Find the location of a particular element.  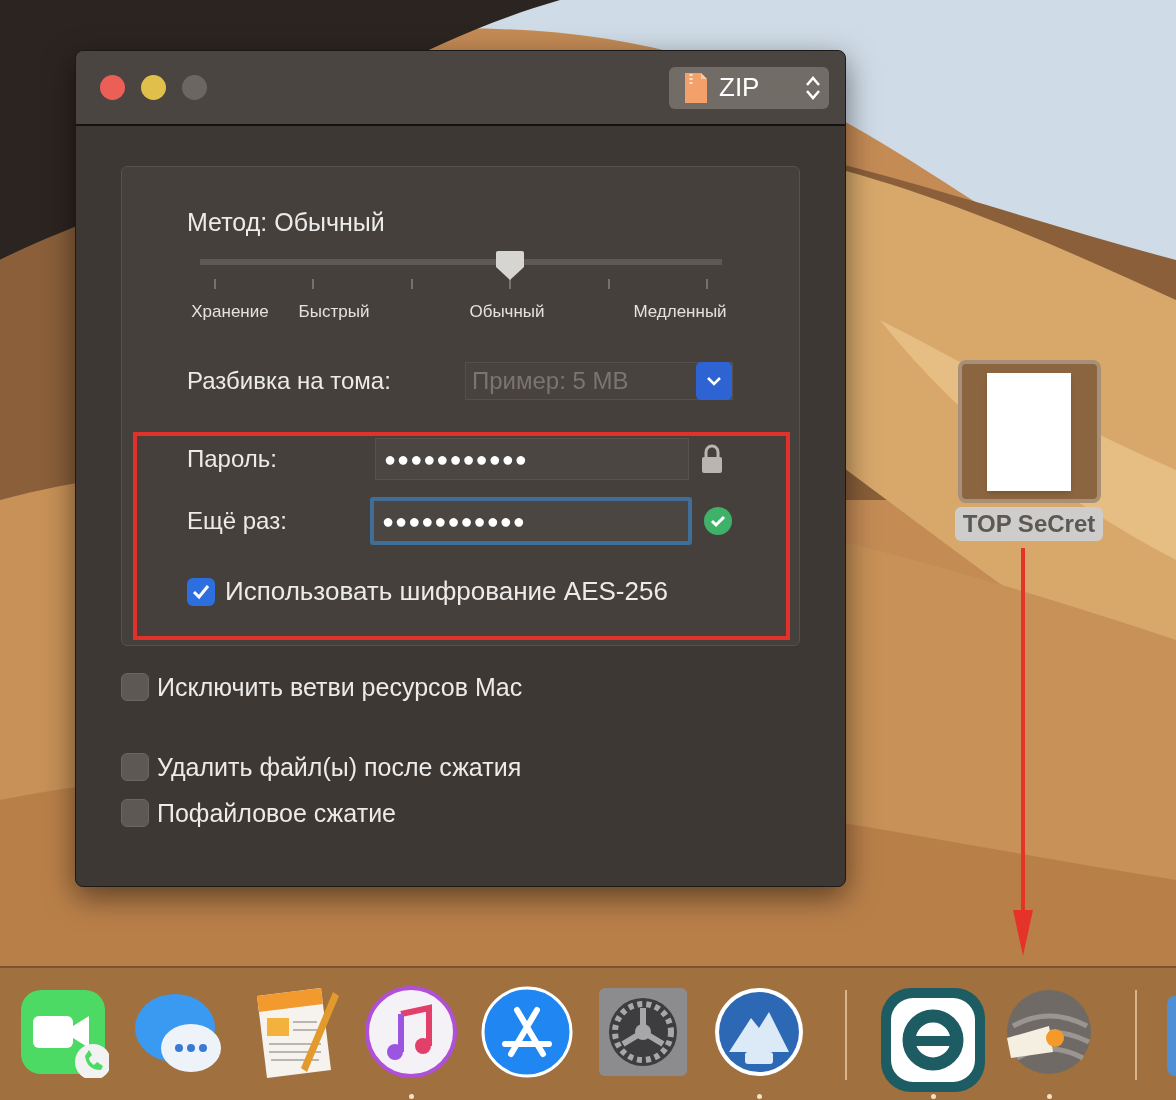

format-popup-button: ZIP is located at coordinates (749, 87).